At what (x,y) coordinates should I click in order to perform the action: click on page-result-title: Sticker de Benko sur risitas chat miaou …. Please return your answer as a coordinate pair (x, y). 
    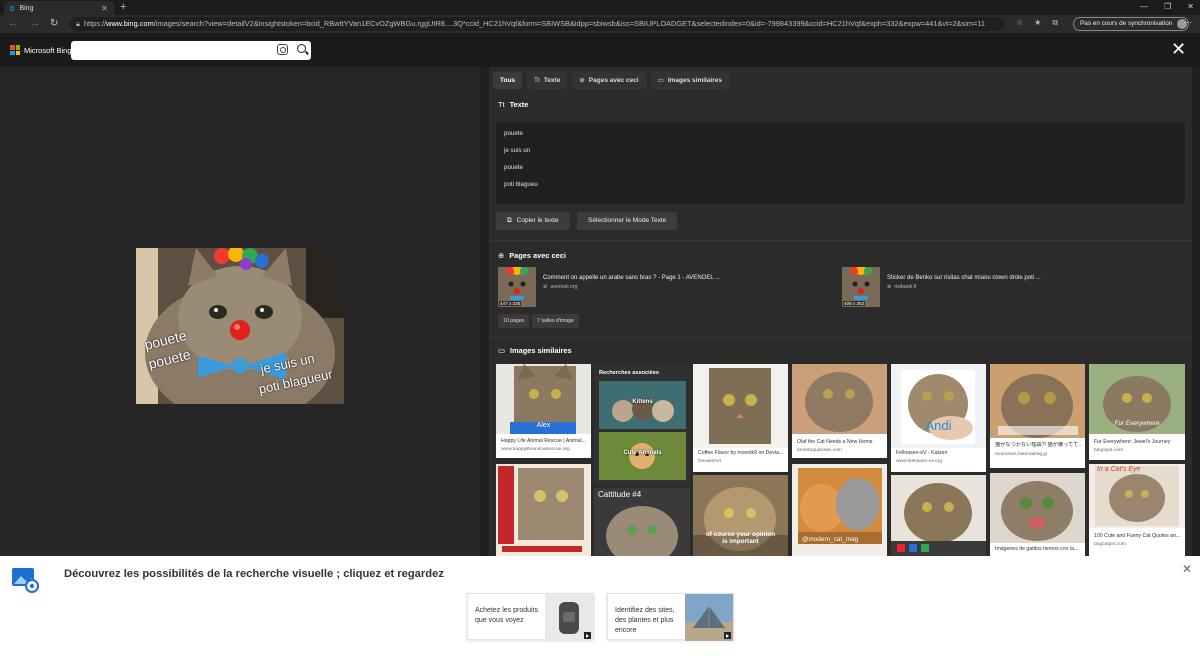
    Looking at the image, I should click on (964, 278).